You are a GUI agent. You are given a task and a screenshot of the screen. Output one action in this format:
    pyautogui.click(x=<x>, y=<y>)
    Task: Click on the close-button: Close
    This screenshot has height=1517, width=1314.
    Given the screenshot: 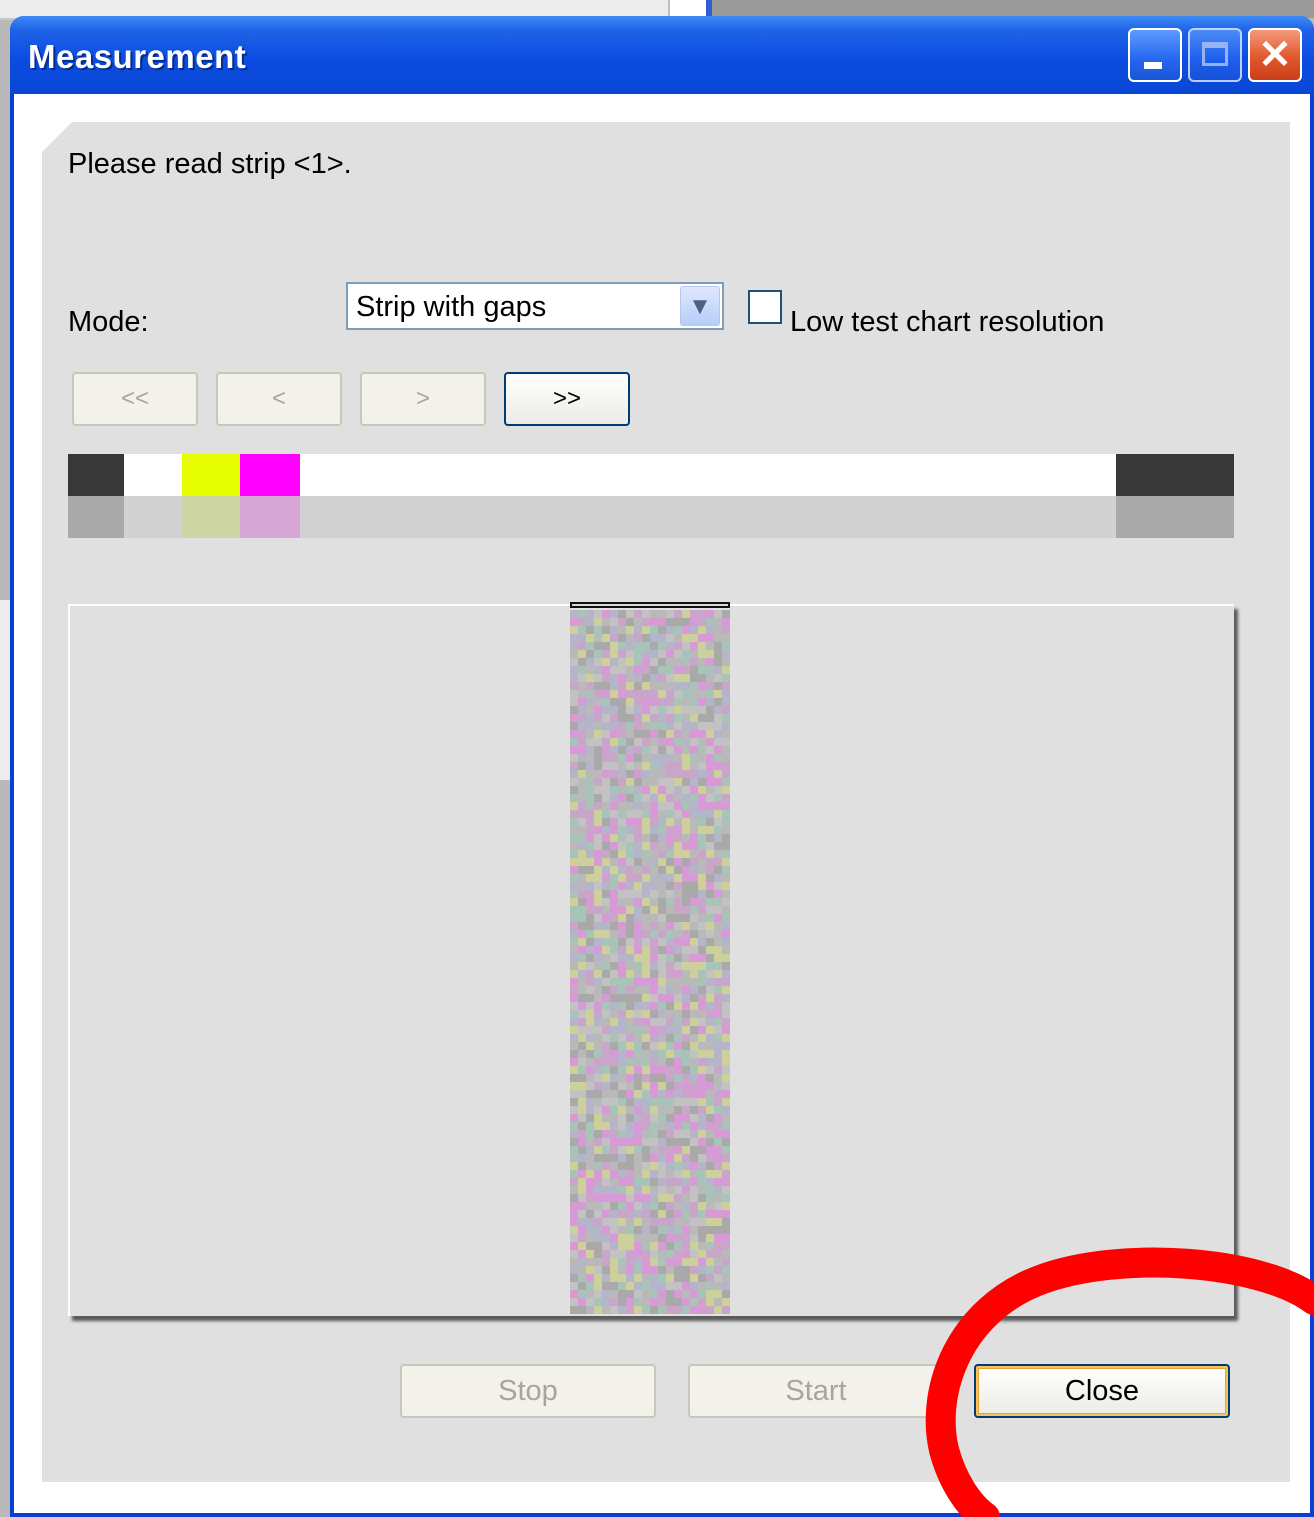 What is the action you would take?
    pyautogui.click(x=1102, y=1391)
    